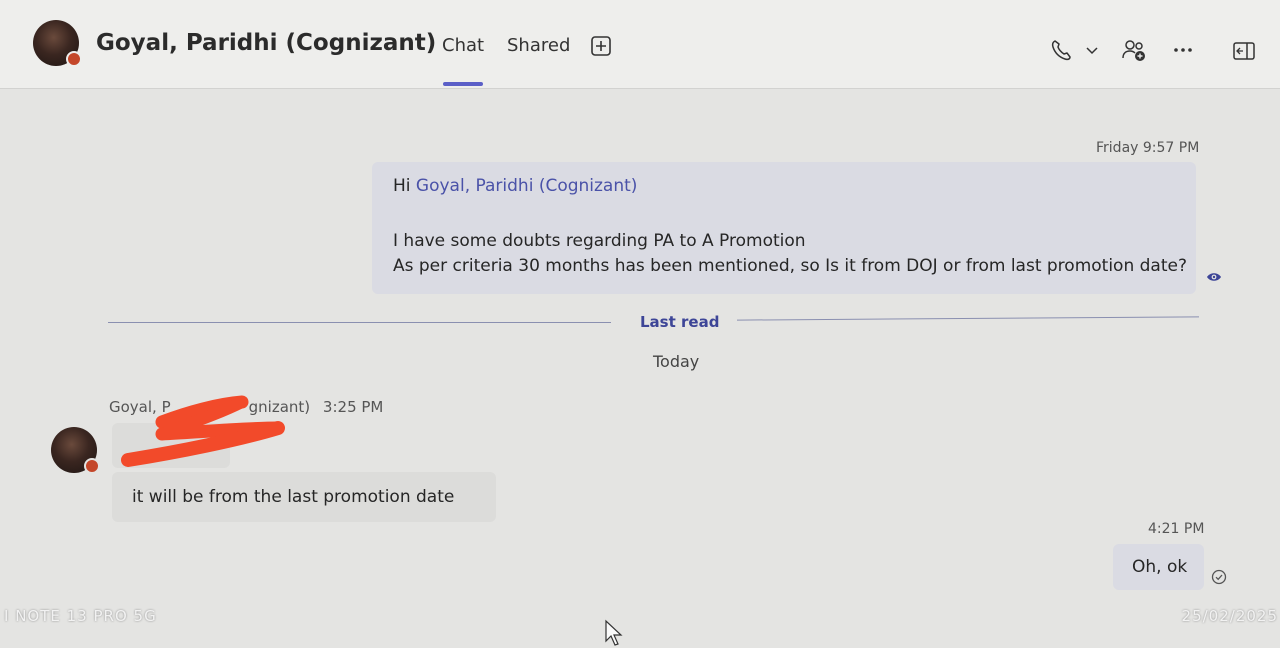 This screenshot has height=648, width=1280. I want to click on mention-link: Goyal, Paridhi (Cognizant), so click(527, 186).